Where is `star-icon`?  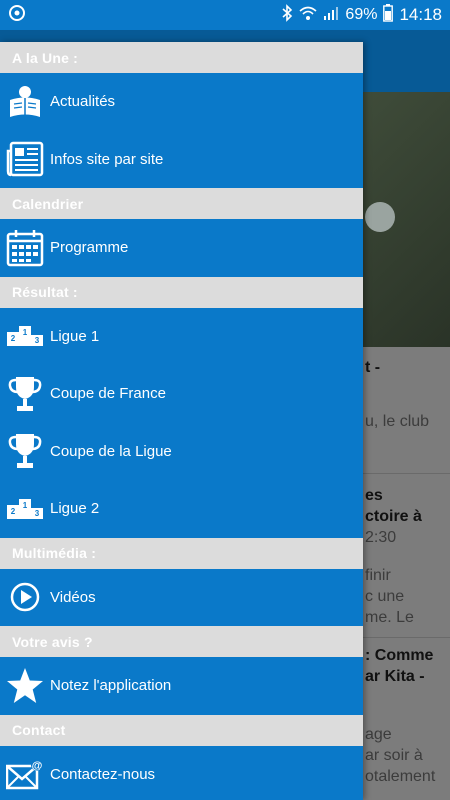 star-icon is located at coordinates (25, 686).